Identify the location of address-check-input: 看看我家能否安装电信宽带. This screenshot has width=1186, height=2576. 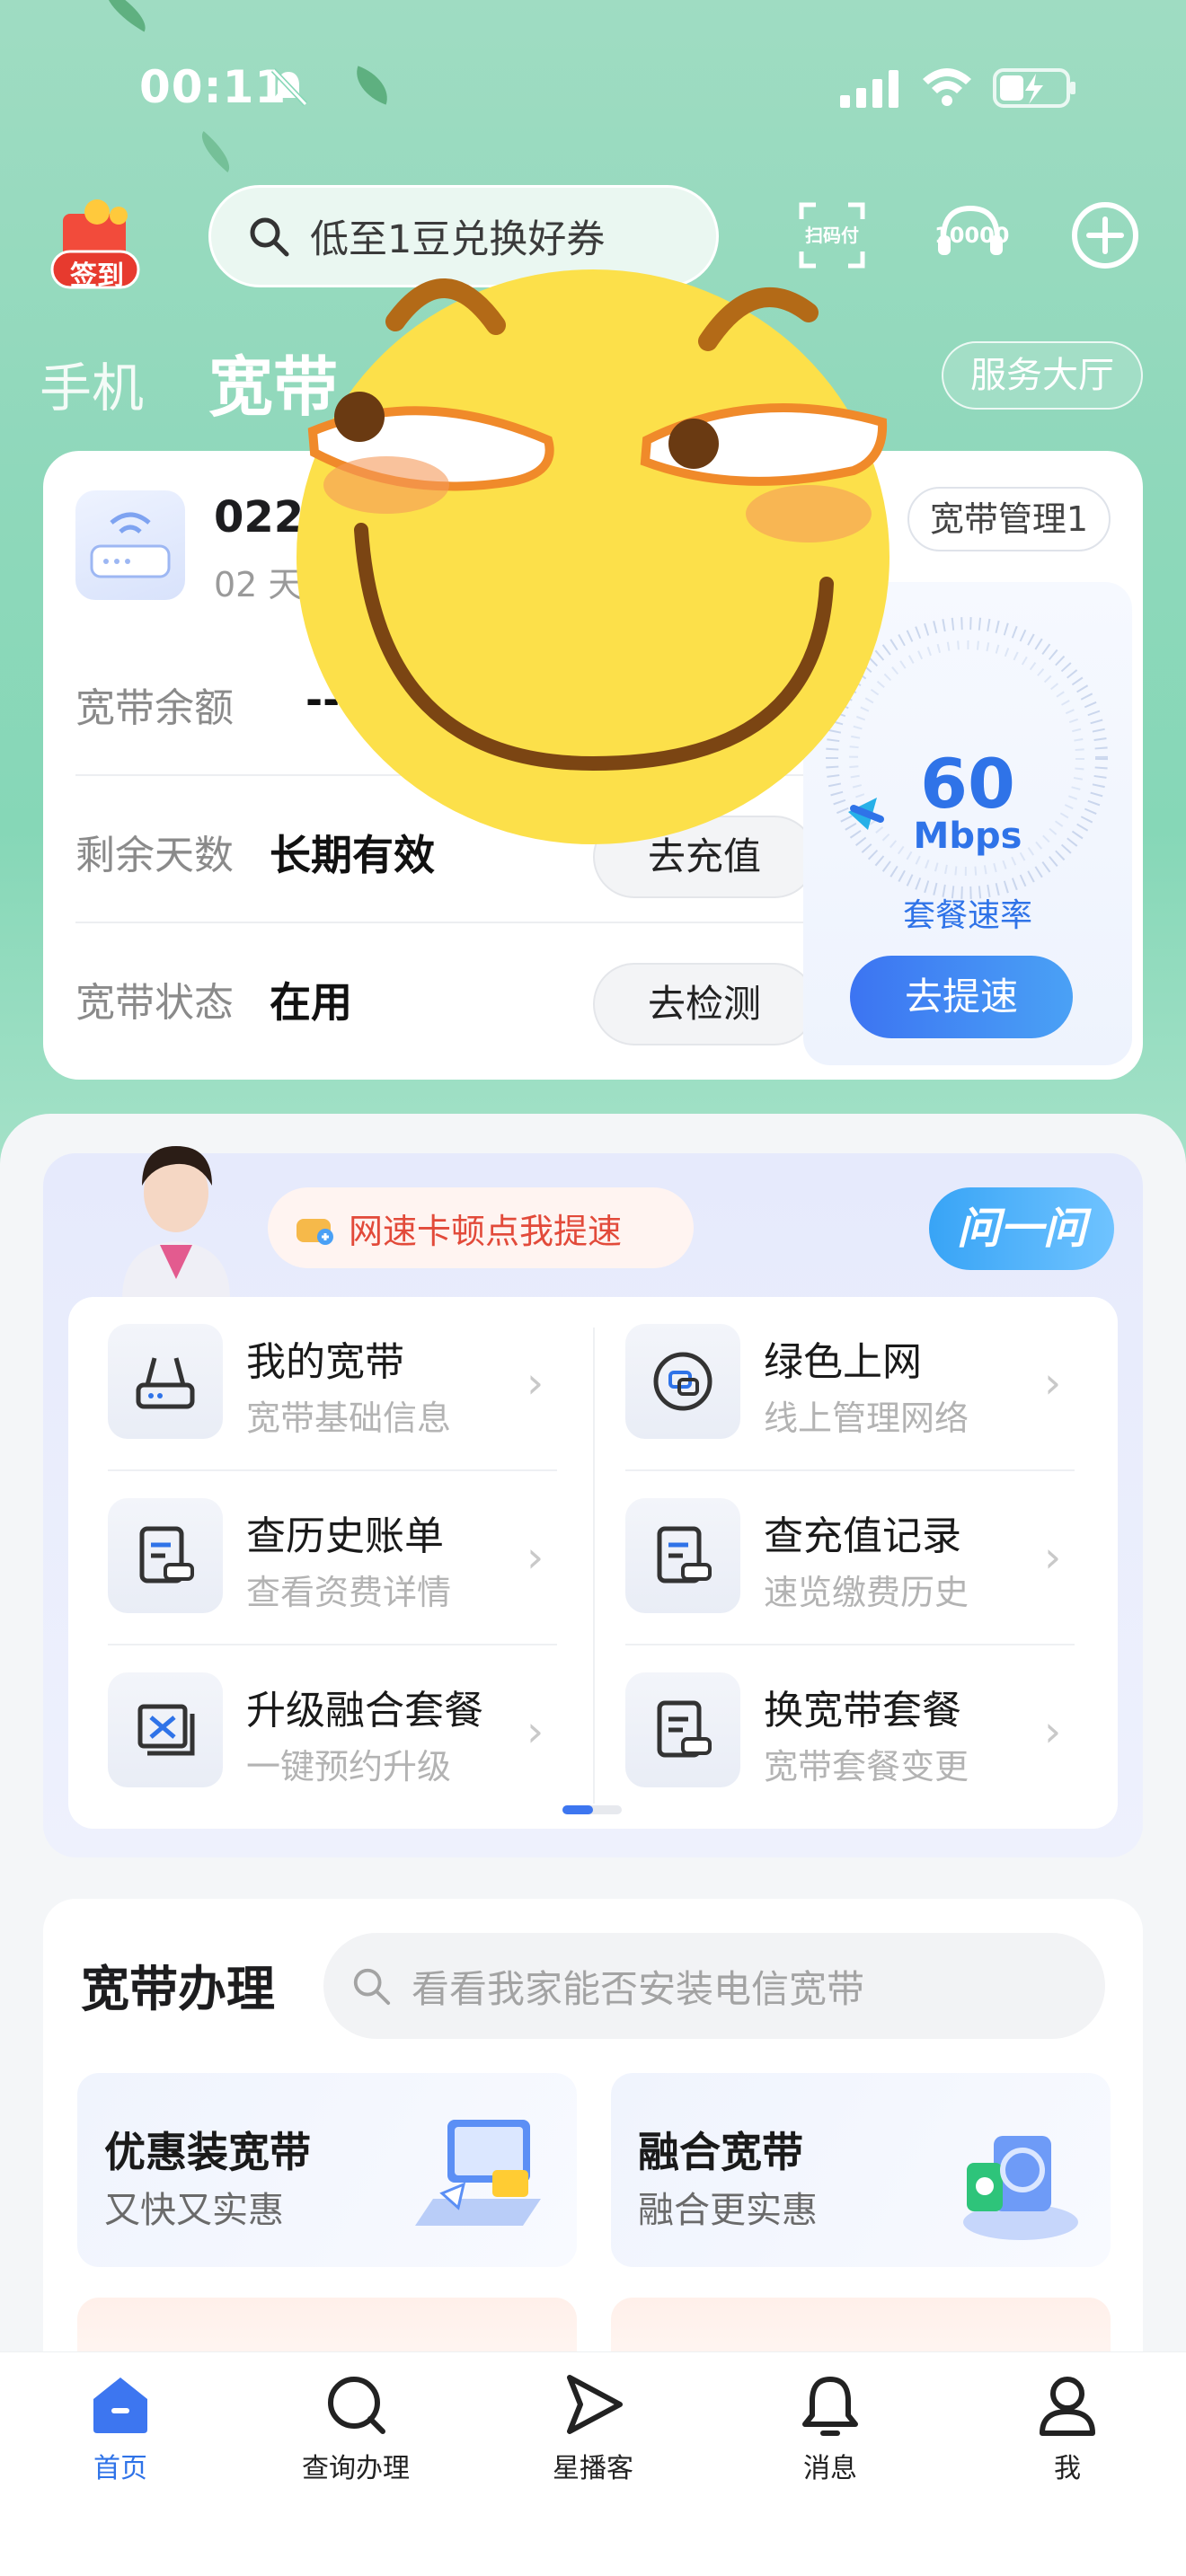
(714, 1986).